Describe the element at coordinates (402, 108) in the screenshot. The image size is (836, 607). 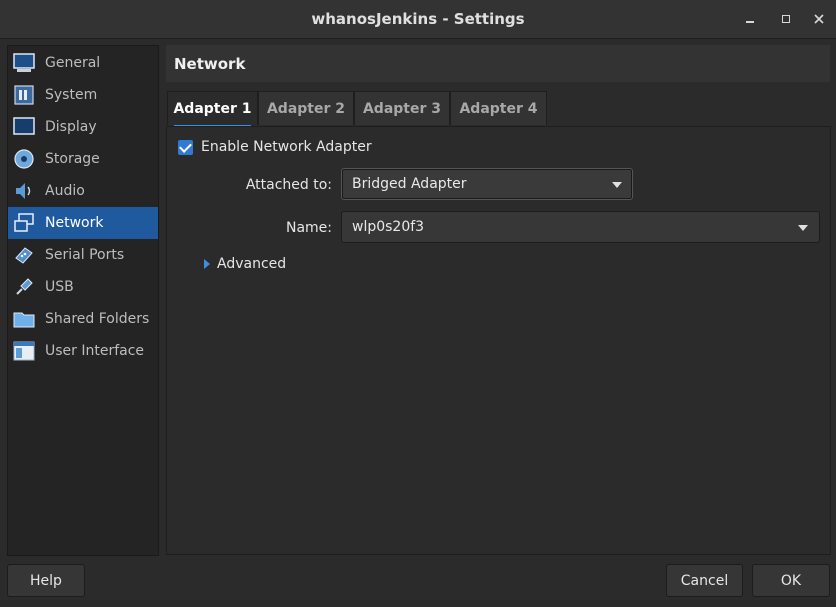
I see `tab-adapter-3: Adapter 3` at that location.